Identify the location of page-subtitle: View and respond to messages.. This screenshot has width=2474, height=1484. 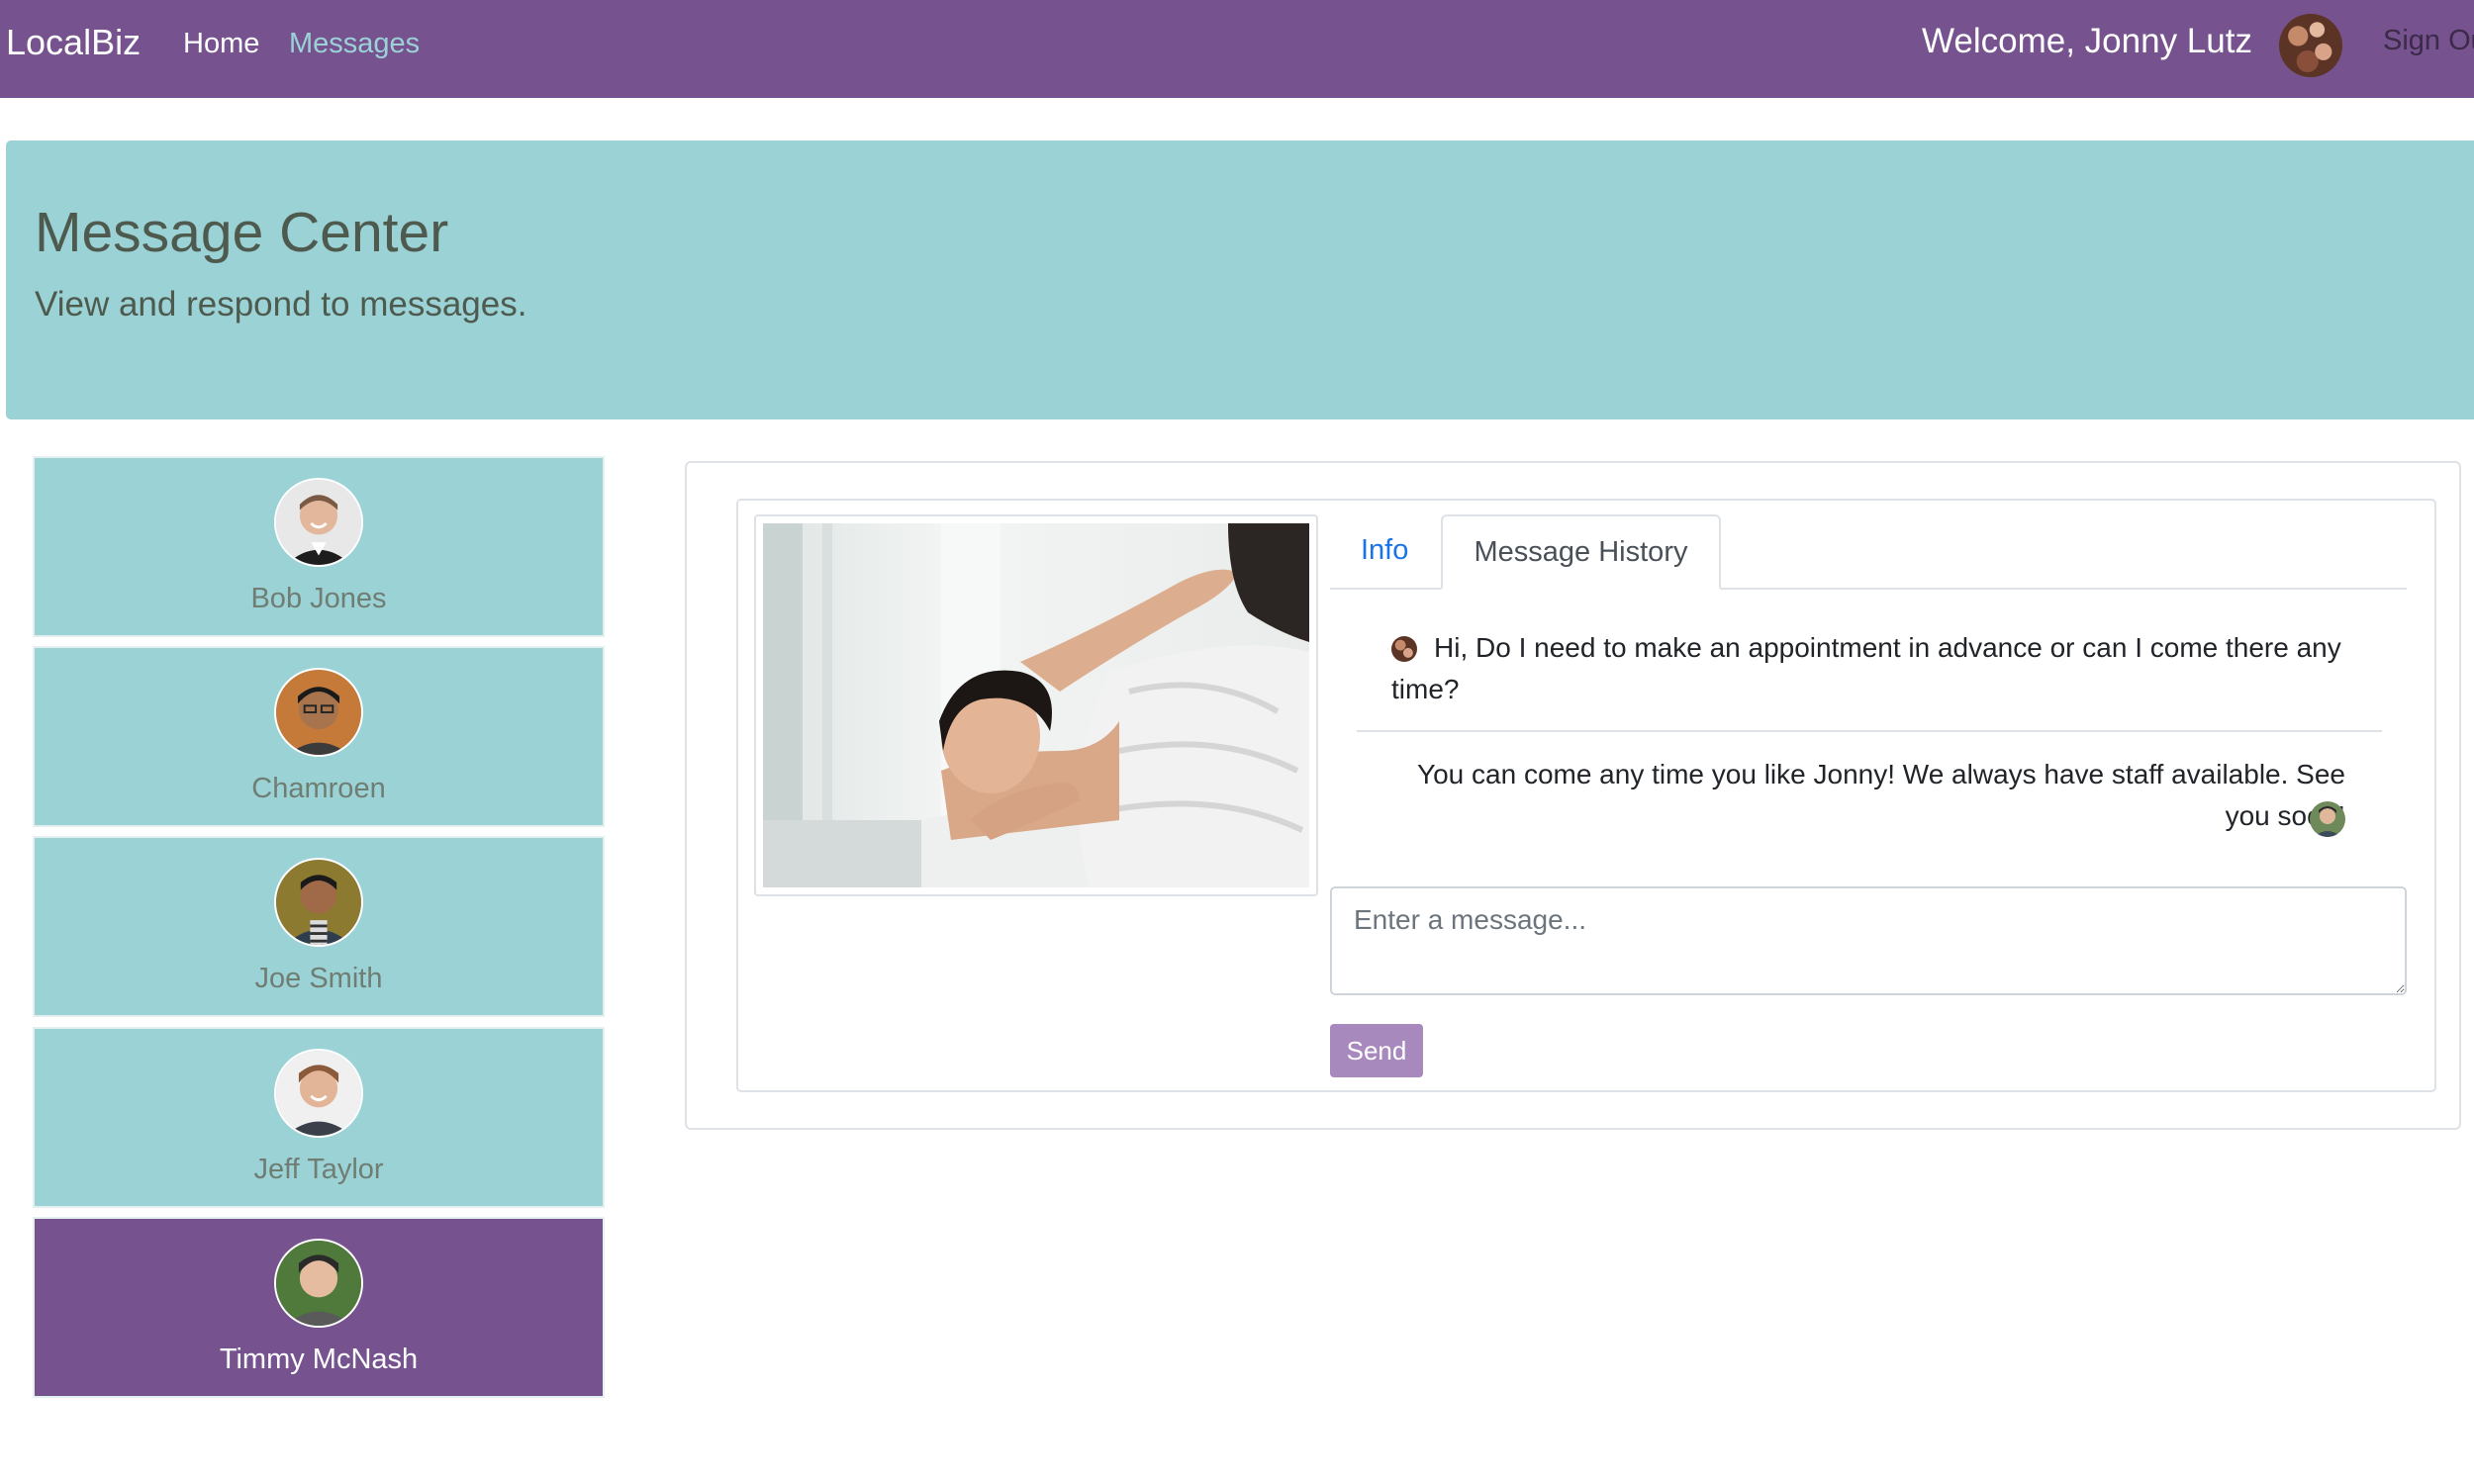
(281, 304).